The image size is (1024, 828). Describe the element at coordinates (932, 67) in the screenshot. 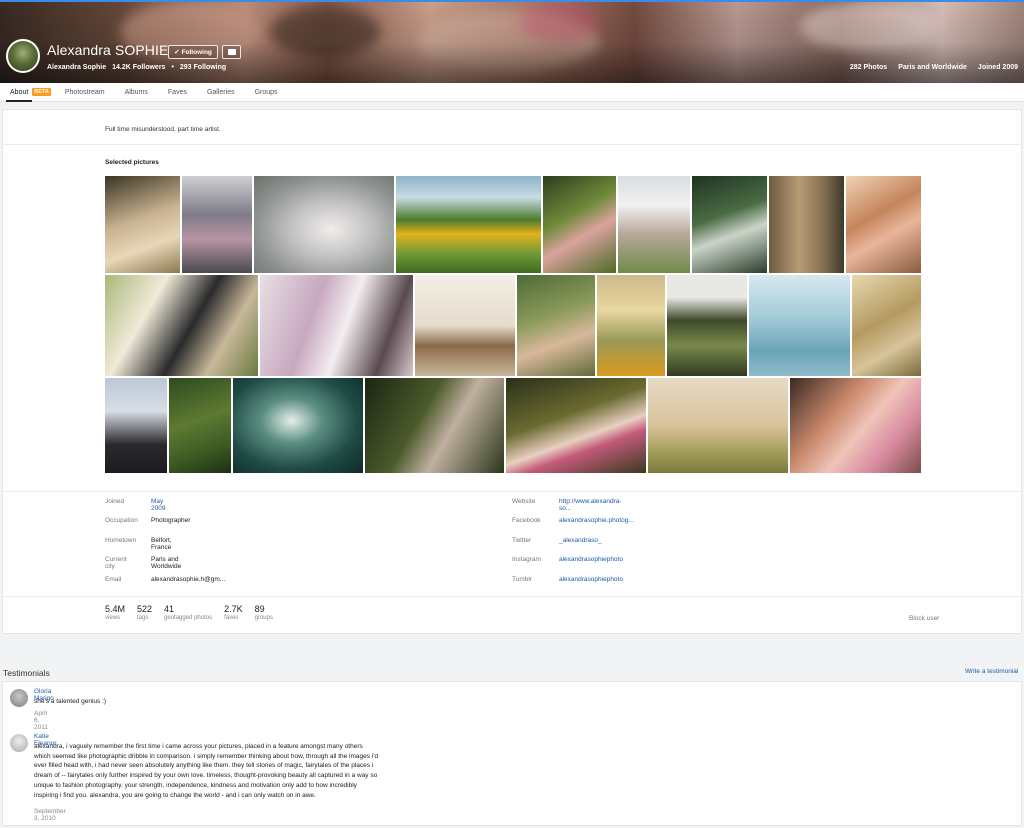

I see `location: Paris and Worldwide` at that location.